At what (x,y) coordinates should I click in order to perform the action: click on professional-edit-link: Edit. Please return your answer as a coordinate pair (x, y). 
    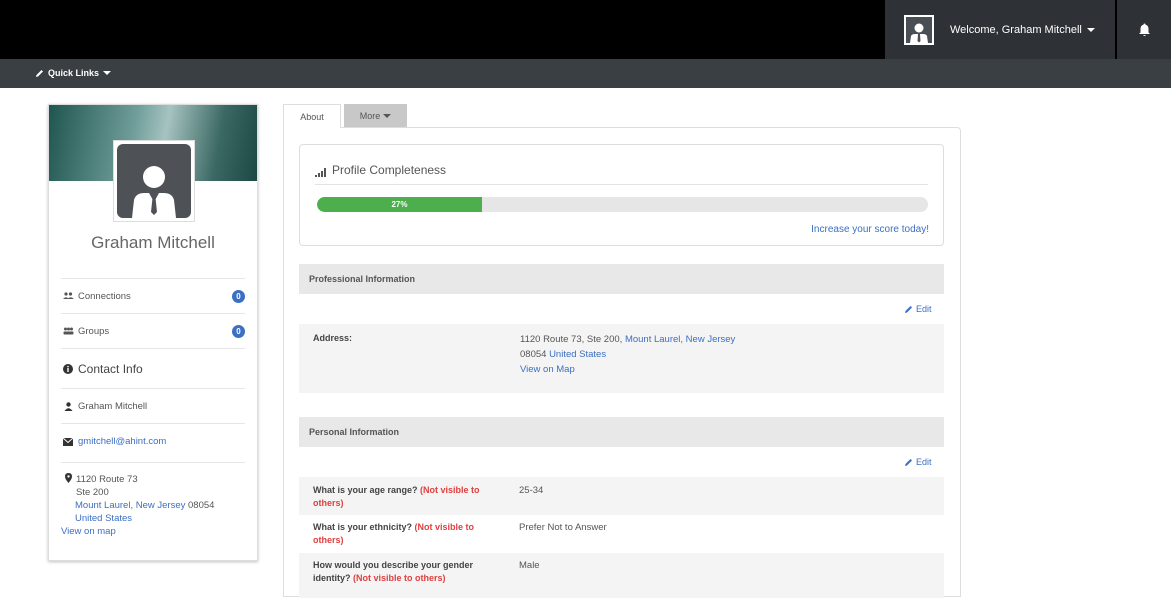
    Looking at the image, I should click on (918, 309).